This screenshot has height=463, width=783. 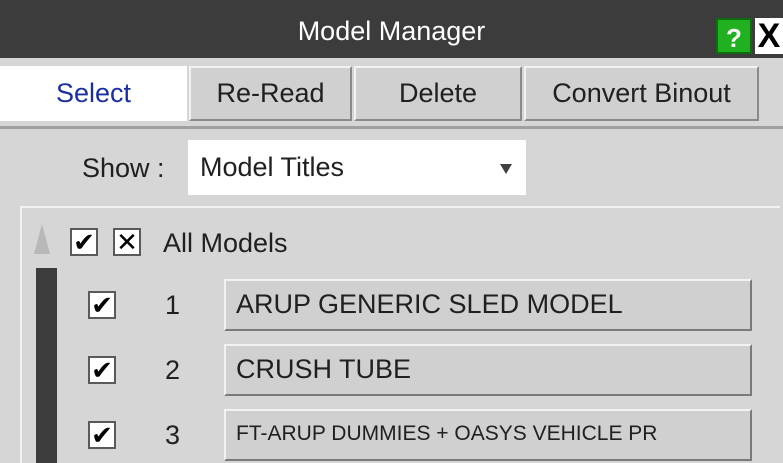 I want to click on window-title: Model Manager, so click(x=391, y=31).